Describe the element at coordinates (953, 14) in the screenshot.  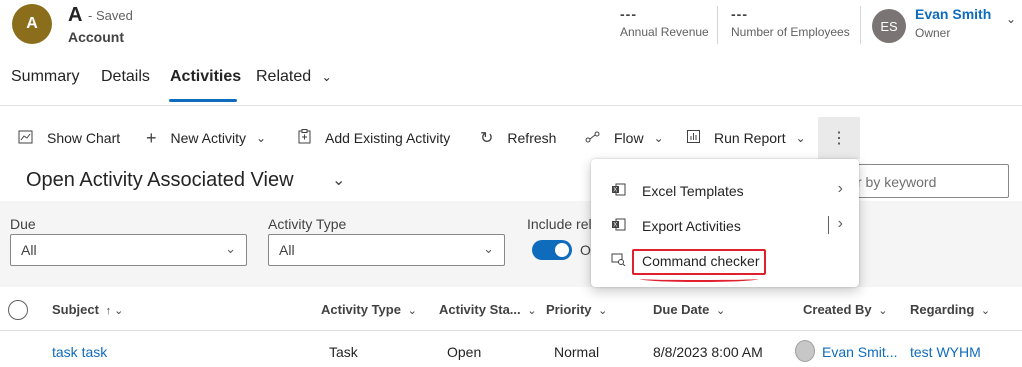
I see `owner-name-link: Evan Smith` at that location.